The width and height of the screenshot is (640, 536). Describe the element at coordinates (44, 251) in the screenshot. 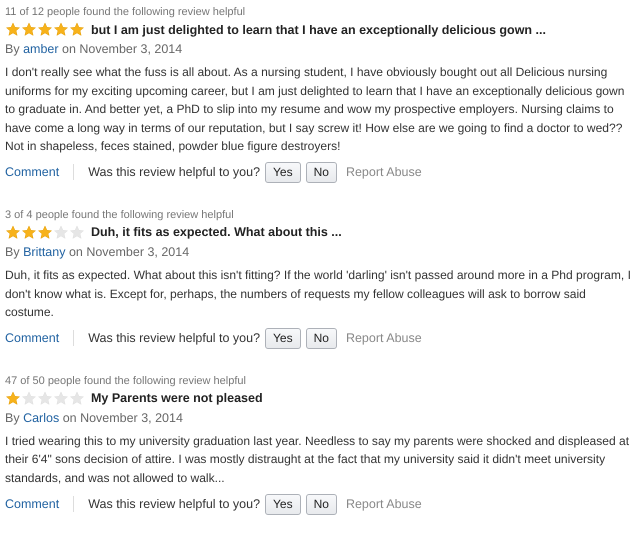

I see `author-link: Brittany` at that location.